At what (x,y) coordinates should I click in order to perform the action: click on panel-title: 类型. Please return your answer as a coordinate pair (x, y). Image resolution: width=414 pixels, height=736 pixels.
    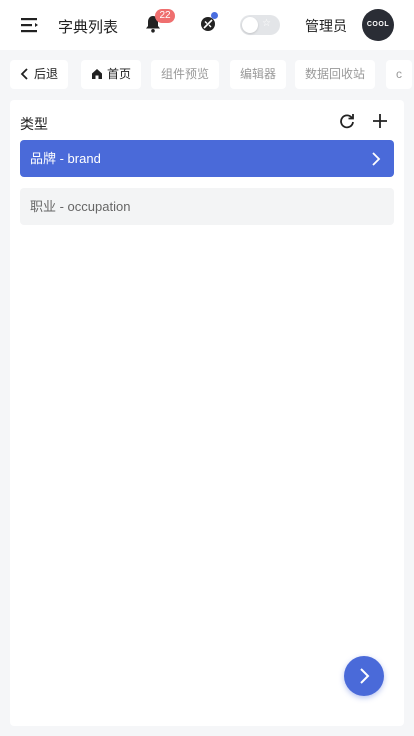
    Looking at the image, I should click on (34, 124).